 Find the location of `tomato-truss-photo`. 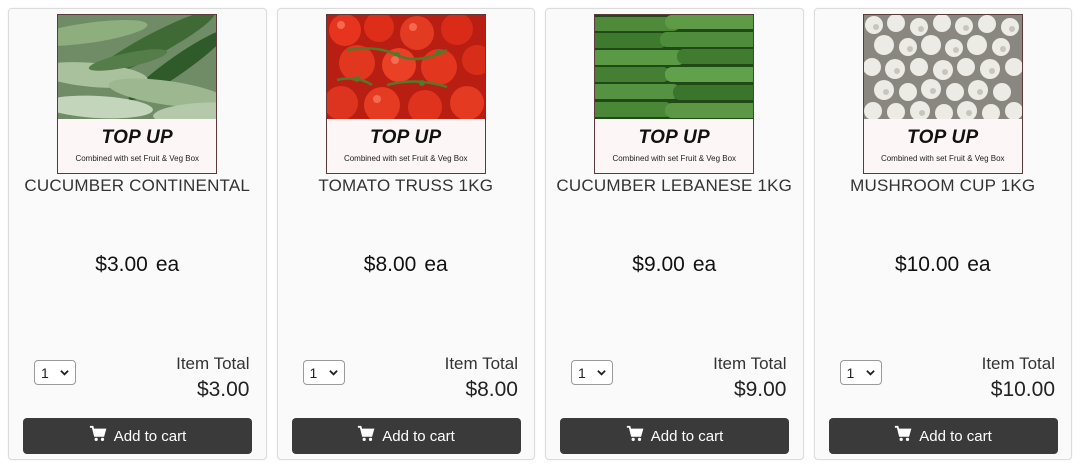

tomato-truss-photo is located at coordinates (405, 67).